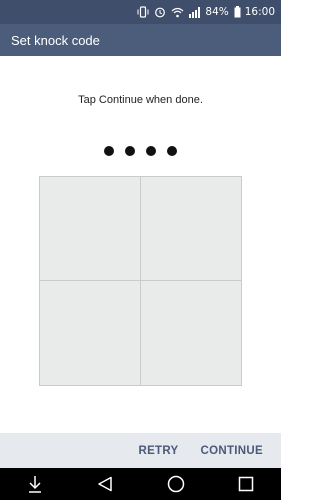 The image size is (320, 500). Describe the element at coordinates (90, 229) in the screenshot. I see `knock-pad-top-left` at that location.